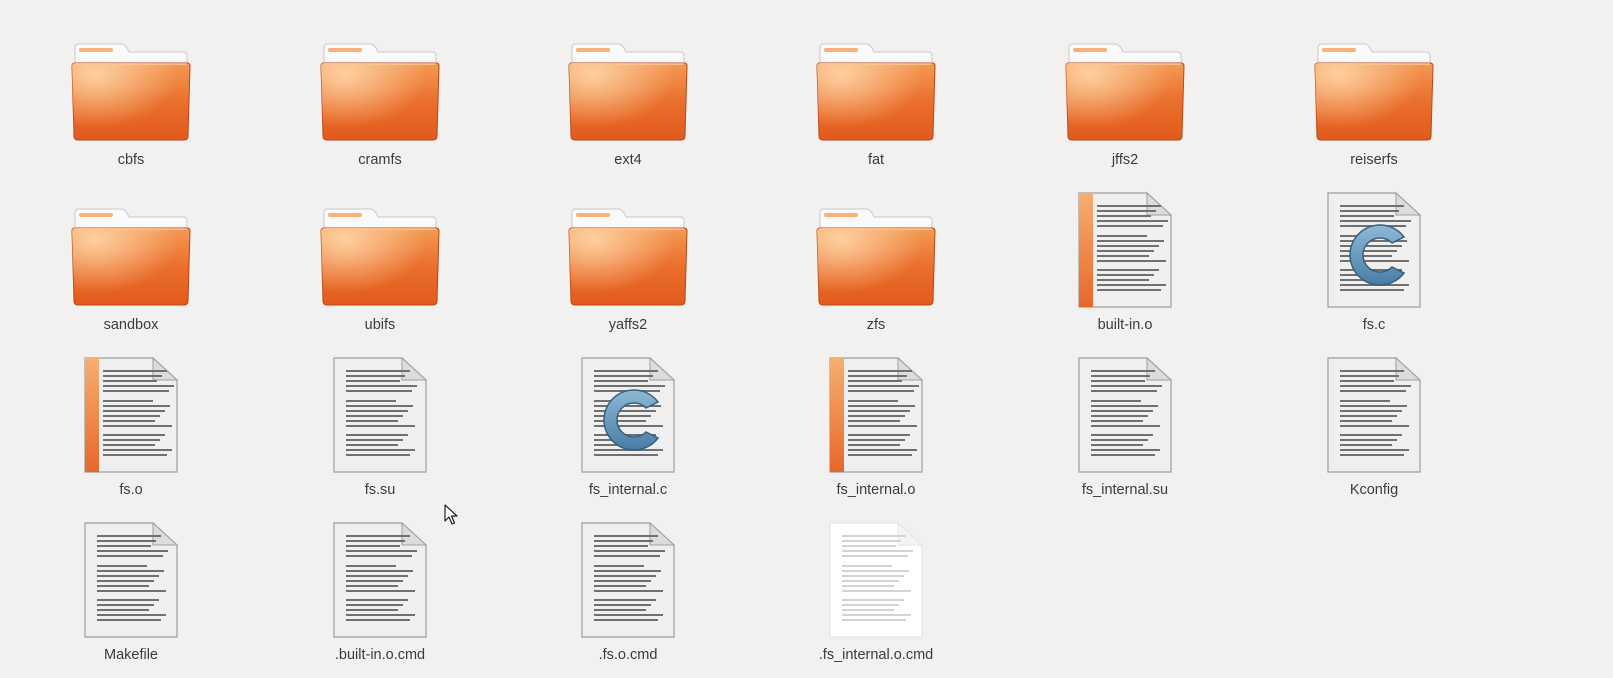 This screenshot has height=678, width=1613. Describe the element at coordinates (876, 655) in the screenshot. I see `file-name-label: .fs_internal.o.cmd` at that location.